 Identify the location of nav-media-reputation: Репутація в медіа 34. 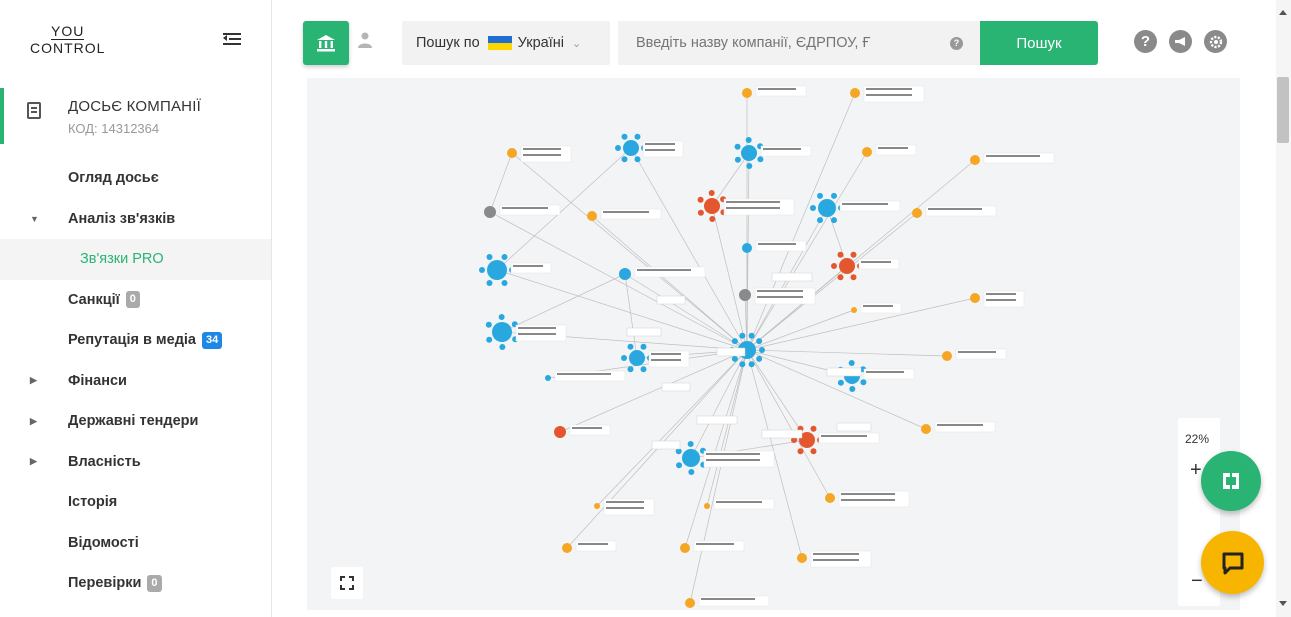
(135, 340).